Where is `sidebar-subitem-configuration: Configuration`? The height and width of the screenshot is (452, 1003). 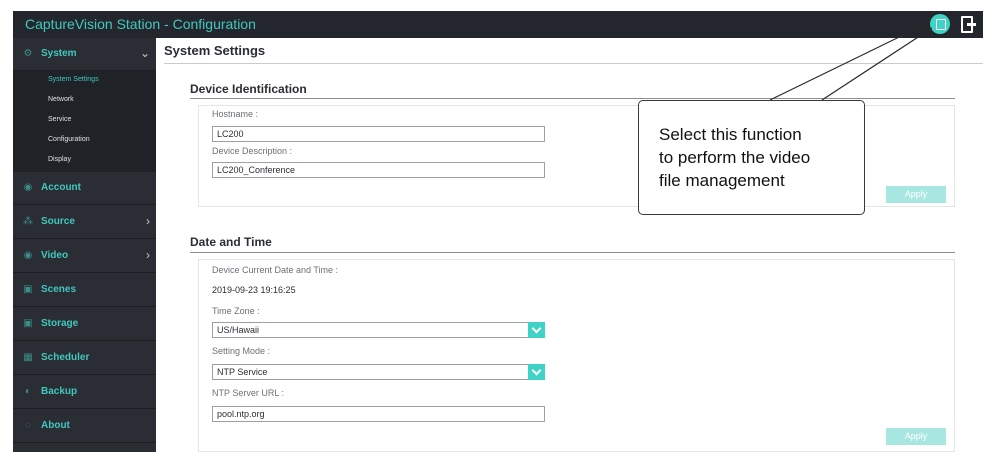
sidebar-subitem-configuration: Configuration is located at coordinates (84, 141).